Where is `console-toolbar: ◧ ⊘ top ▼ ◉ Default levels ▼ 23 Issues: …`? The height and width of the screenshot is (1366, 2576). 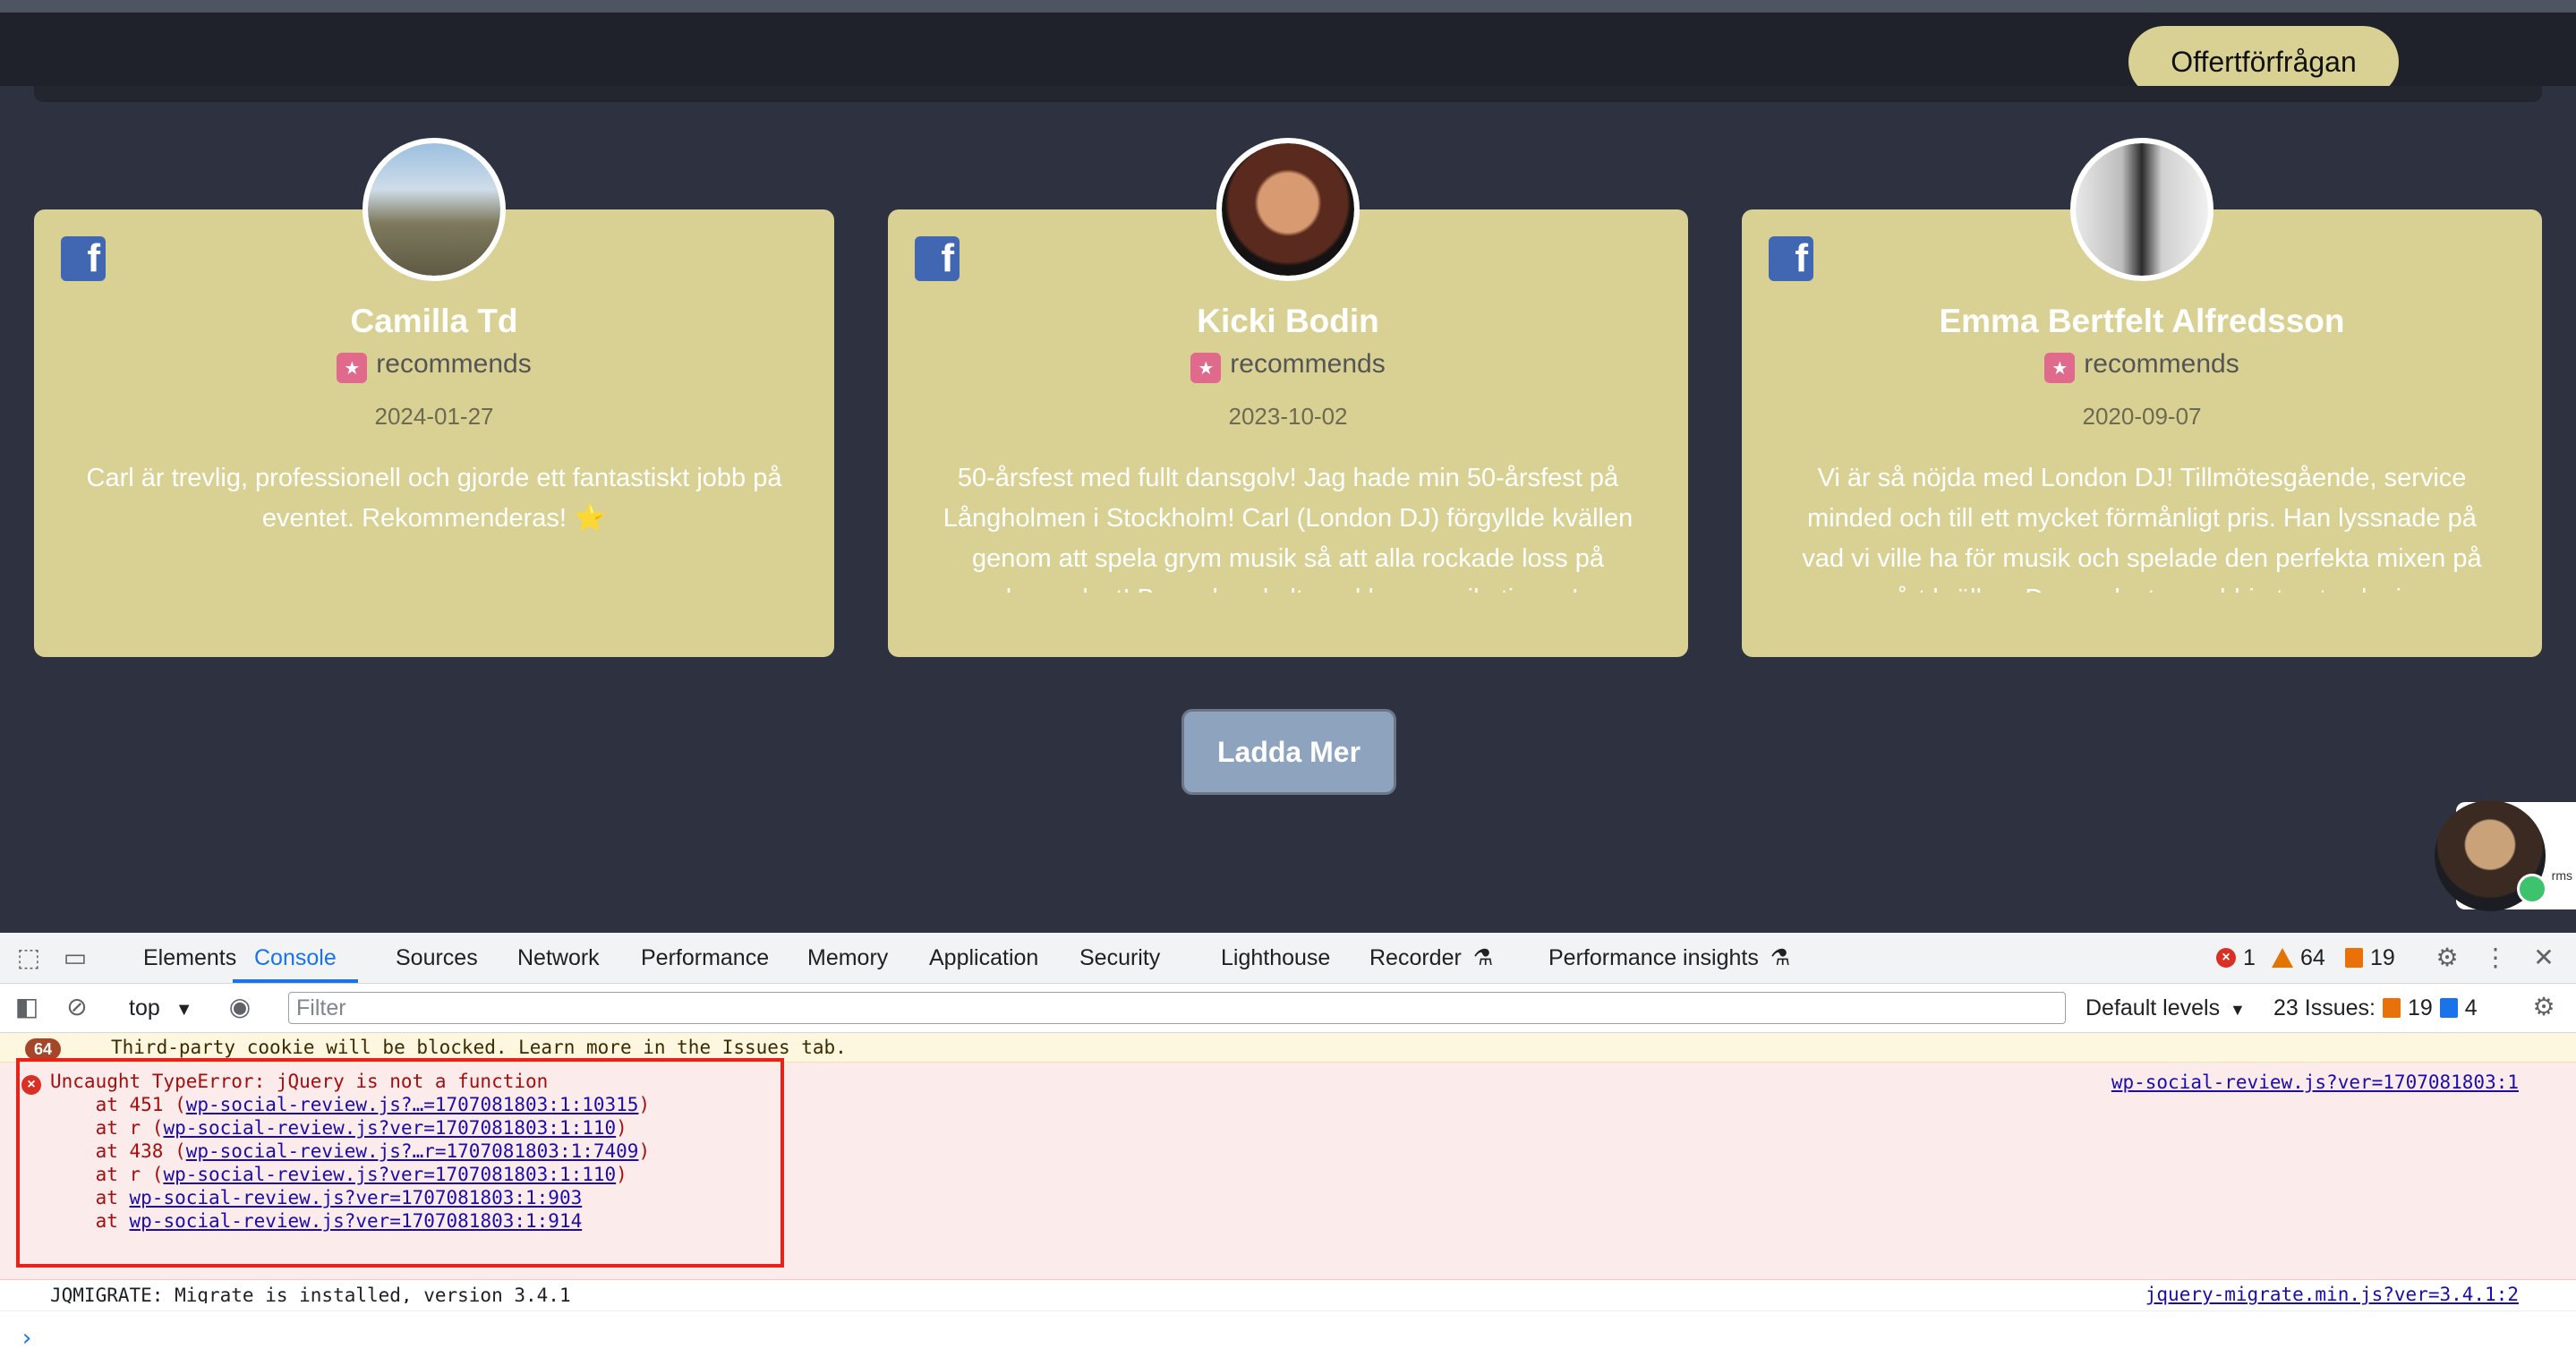
console-toolbar: ◧ ⊘ top ▼ ◉ Default levels ▼ 23 Issues: … is located at coordinates (1288, 1009).